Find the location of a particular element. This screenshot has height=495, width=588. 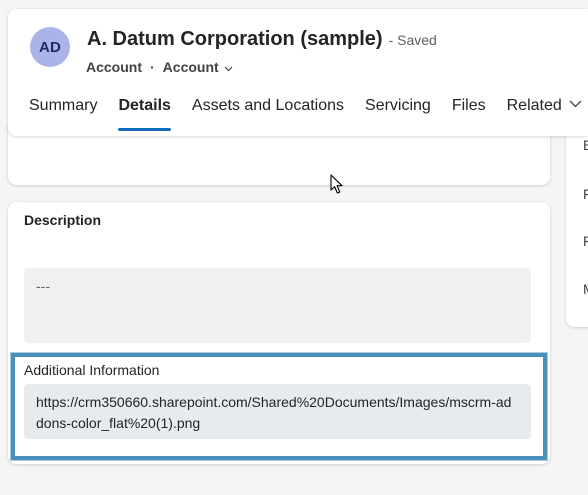

tab-label: Details is located at coordinates (144, 105).